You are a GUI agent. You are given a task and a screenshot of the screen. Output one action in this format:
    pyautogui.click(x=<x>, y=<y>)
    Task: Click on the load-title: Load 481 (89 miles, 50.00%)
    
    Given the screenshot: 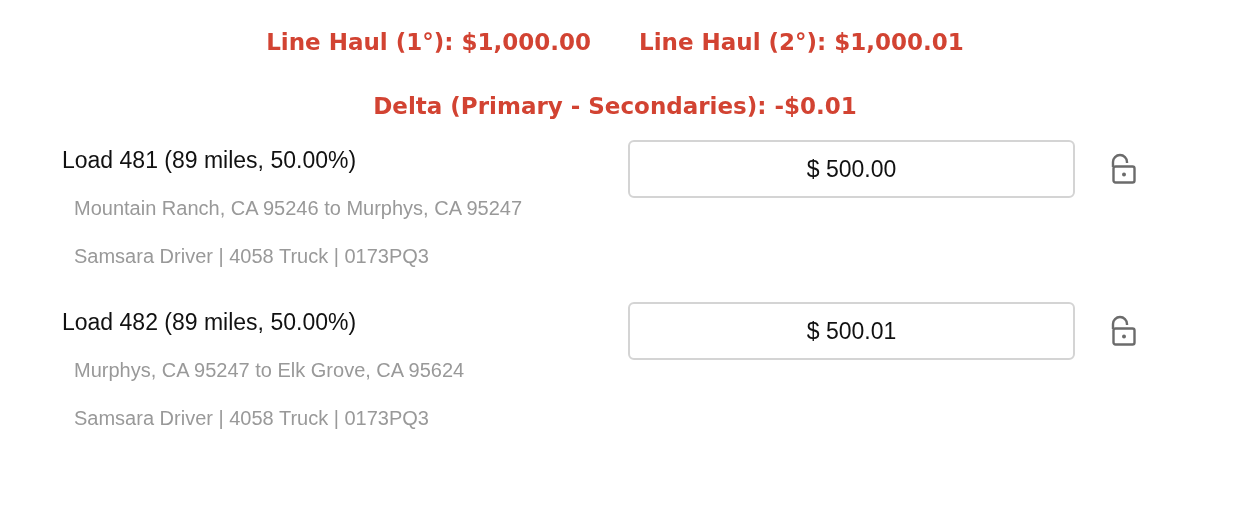 What is the action you would take?
    pyautogui.click(x=210, y=160)
    